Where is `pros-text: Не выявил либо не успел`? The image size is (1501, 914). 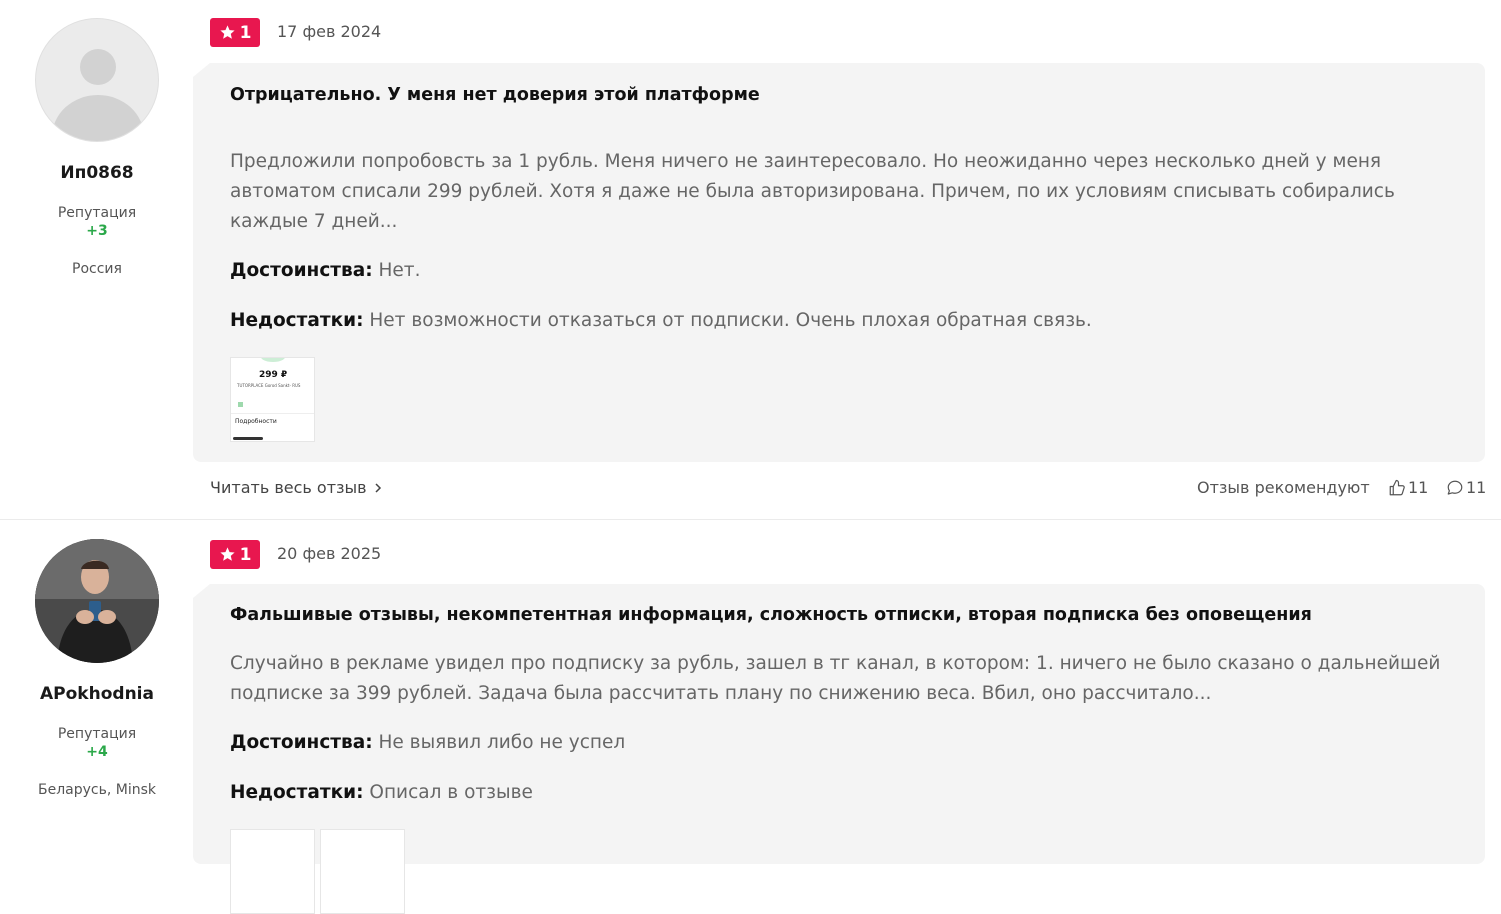
pros-text: Не выявил либо не успел is located at coordinates (502, 742).